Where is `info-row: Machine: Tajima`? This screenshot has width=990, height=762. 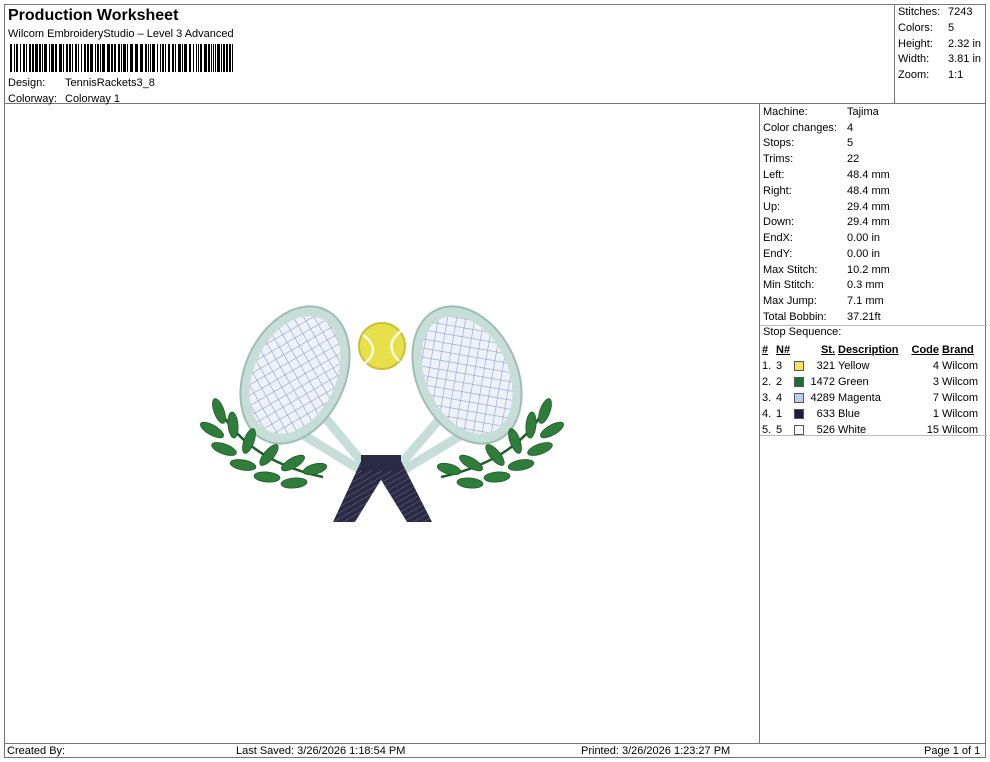
info-row: Machine: Tajima is located at coordinates (821, 112).